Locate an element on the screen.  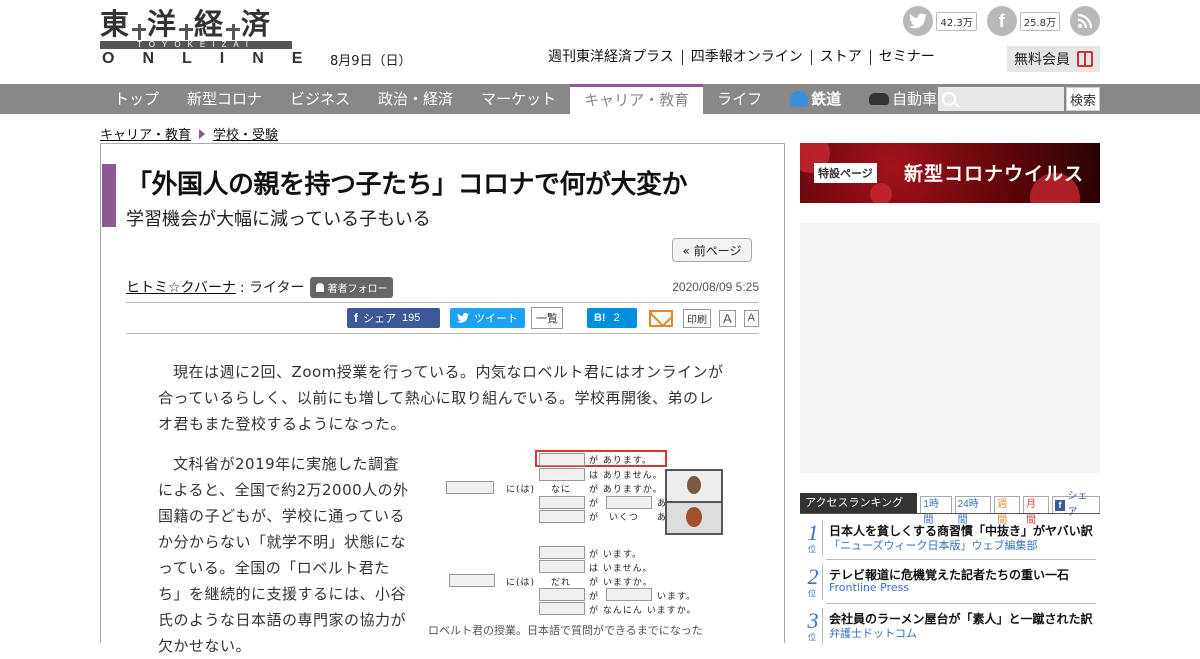
nav-railway: 鉄道 is located at coordinates (815, 99).